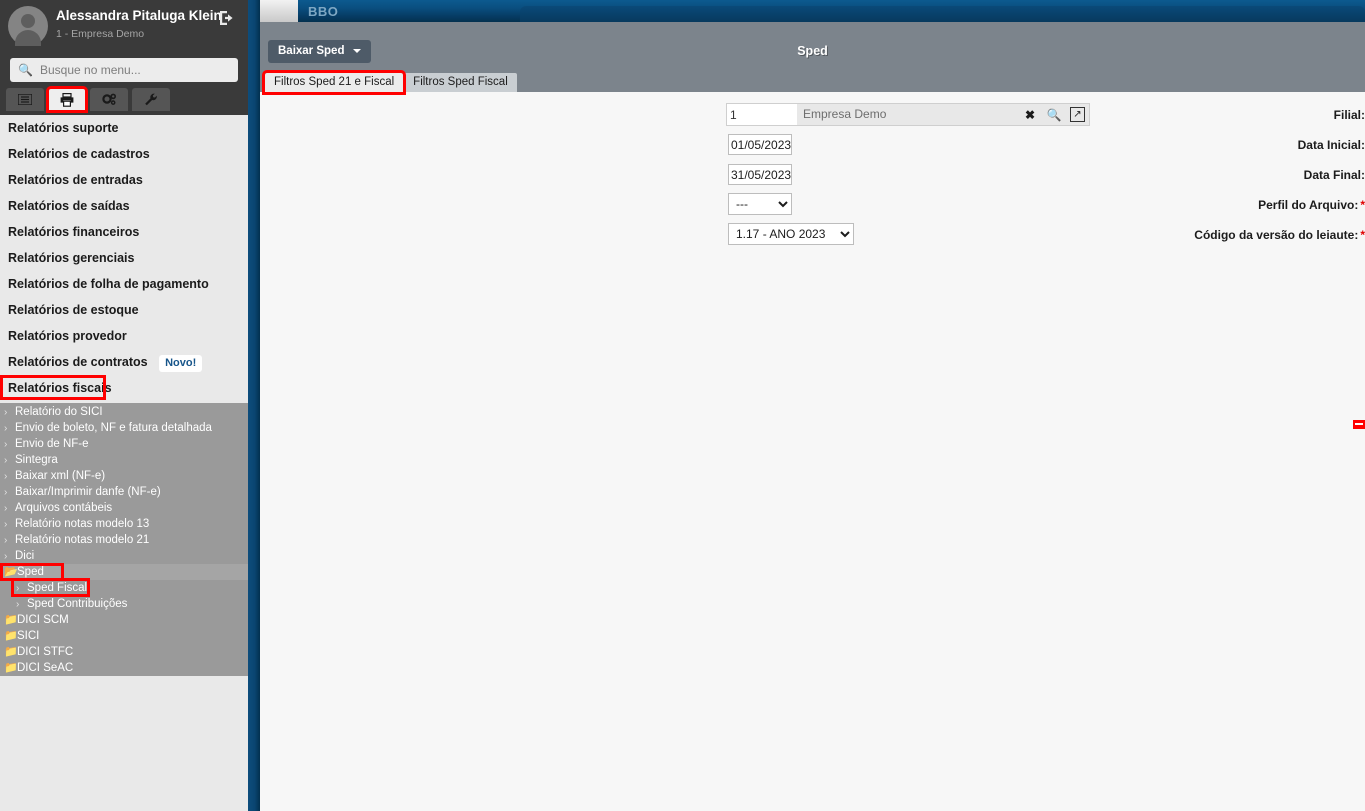 The width and height of the screenshot is (1365, 811). Describe the element at coordinates (79, 154) in the screenshot. I see `menu-item-label: Relatórios de cadastros` at that location.